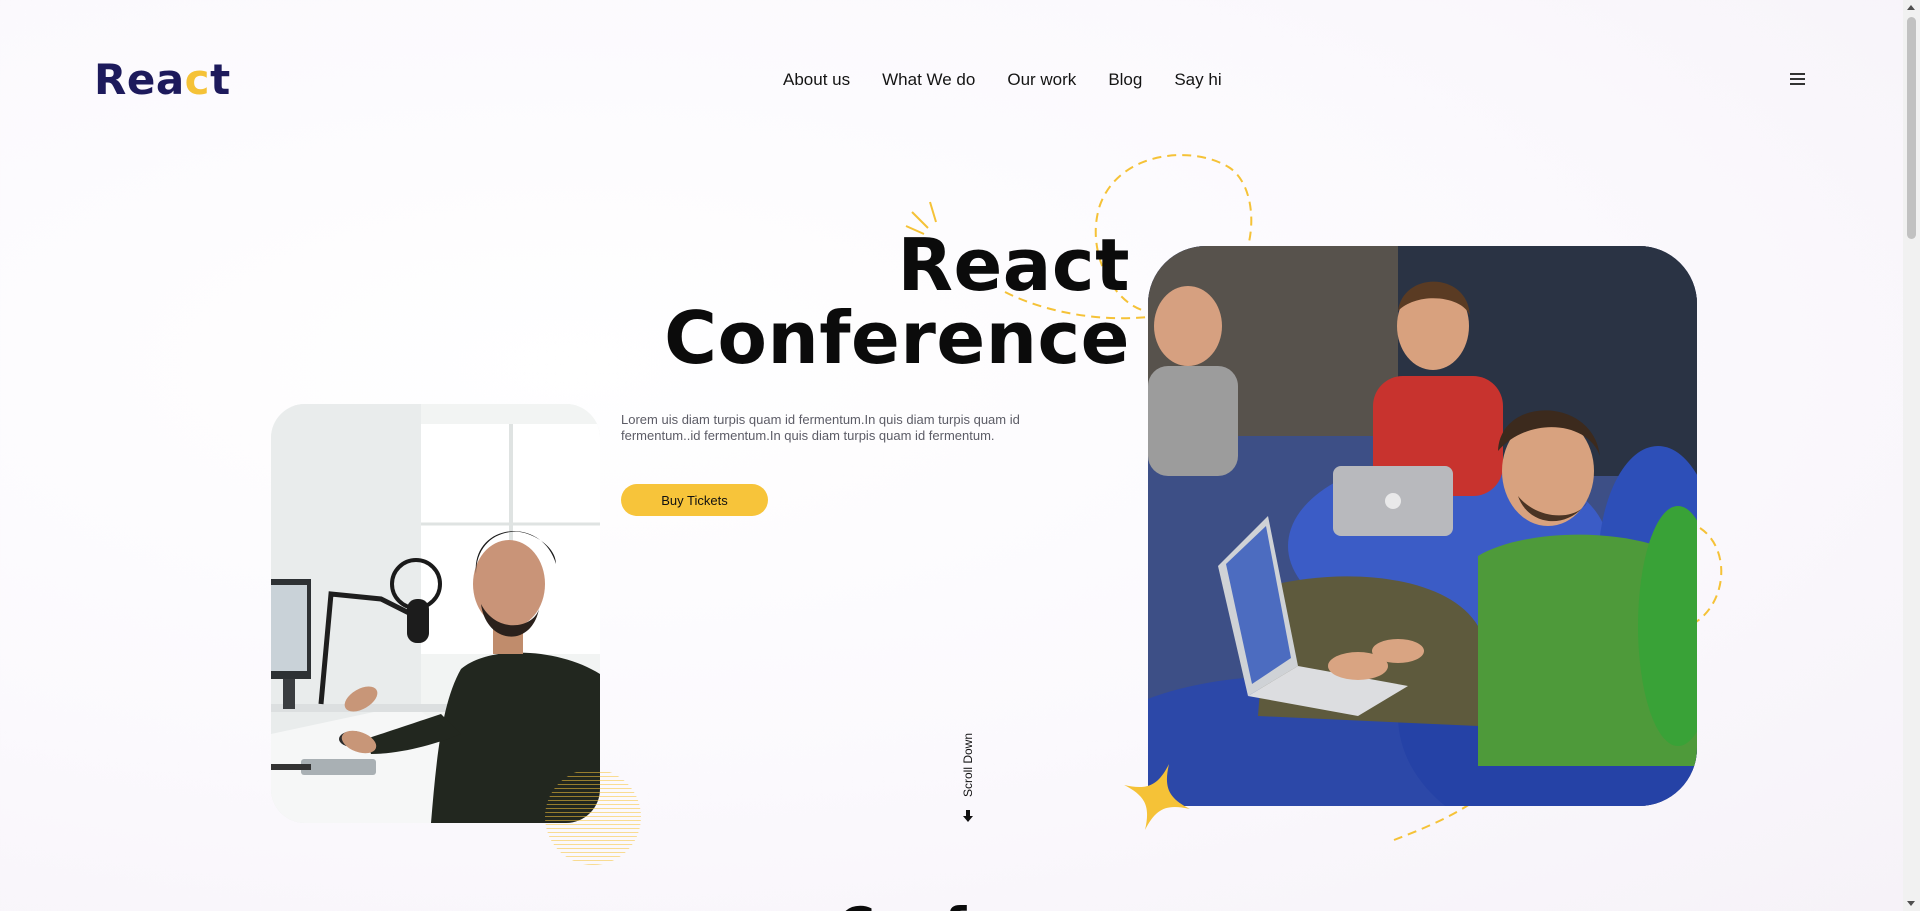 Image resolution: width=1920 pixels, height=911 pixels. I want to click on logo: React, so click(162, 80).